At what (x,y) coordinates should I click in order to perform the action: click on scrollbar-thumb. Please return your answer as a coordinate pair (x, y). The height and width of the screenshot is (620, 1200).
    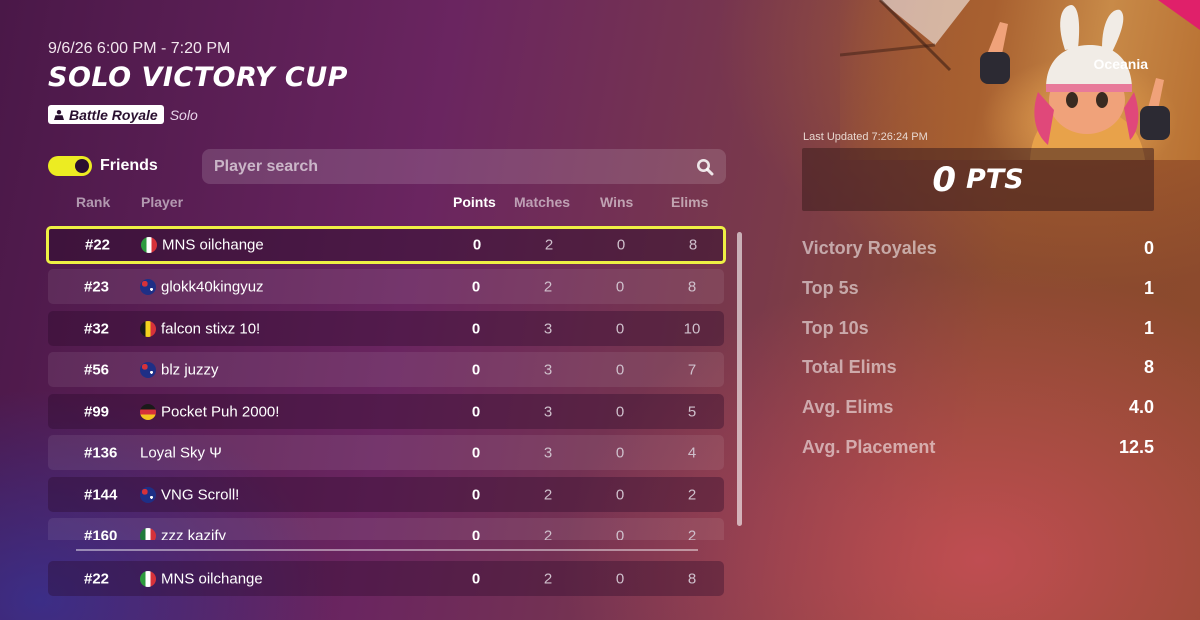
    Looking at the image, I should click on (739, 379).